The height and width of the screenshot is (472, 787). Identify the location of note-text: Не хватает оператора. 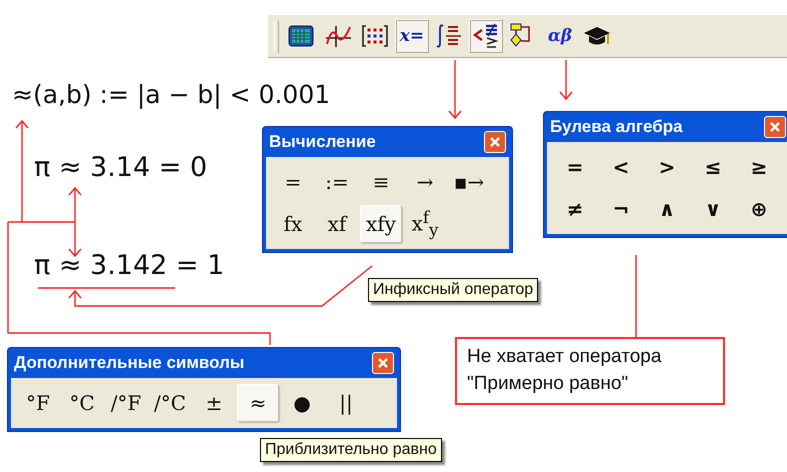
(564, 357).